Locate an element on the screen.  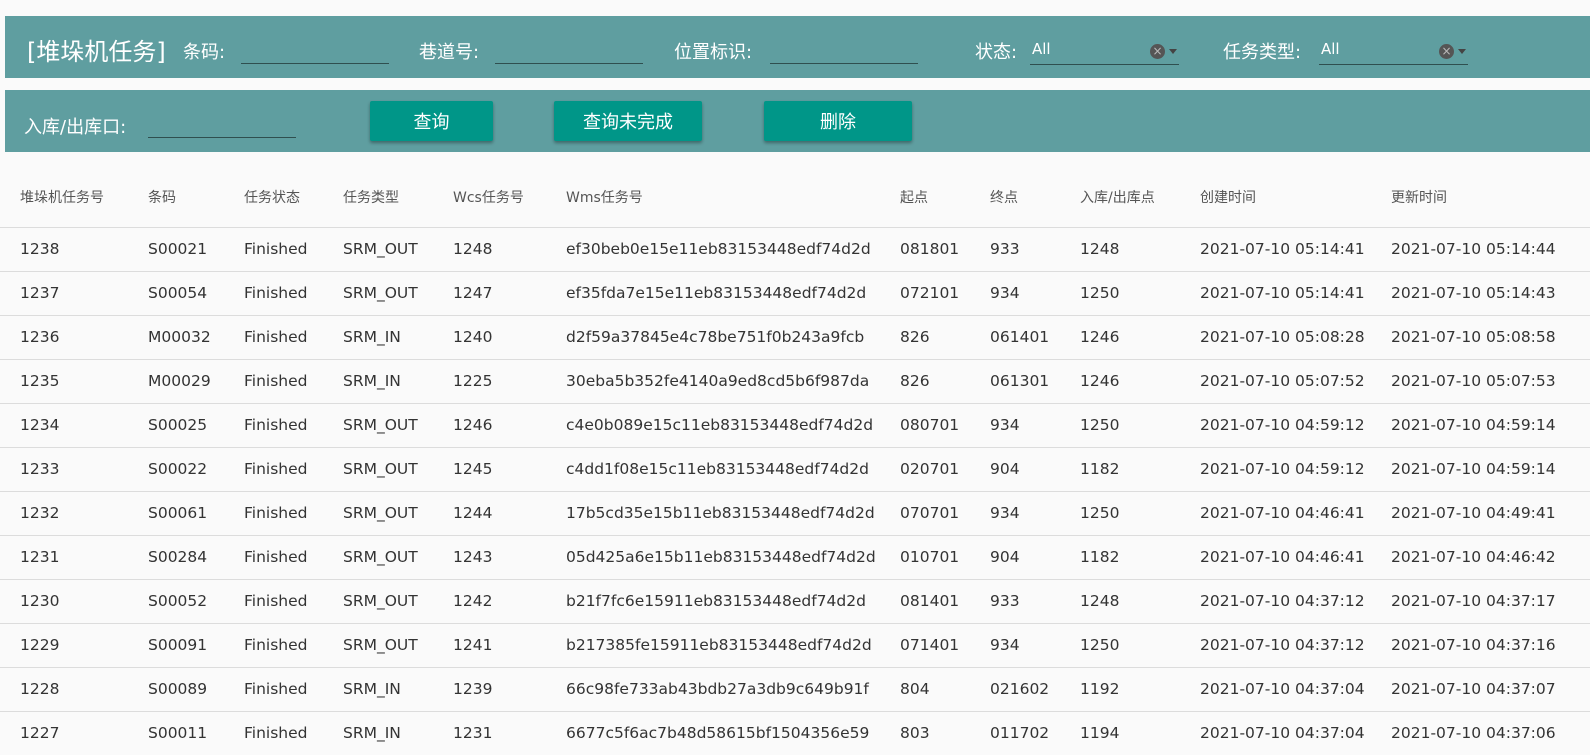
cell-wms-task-no: 66c98fe733ab43bdb27a3db9c649b91f is located at coordinates (713, 688).